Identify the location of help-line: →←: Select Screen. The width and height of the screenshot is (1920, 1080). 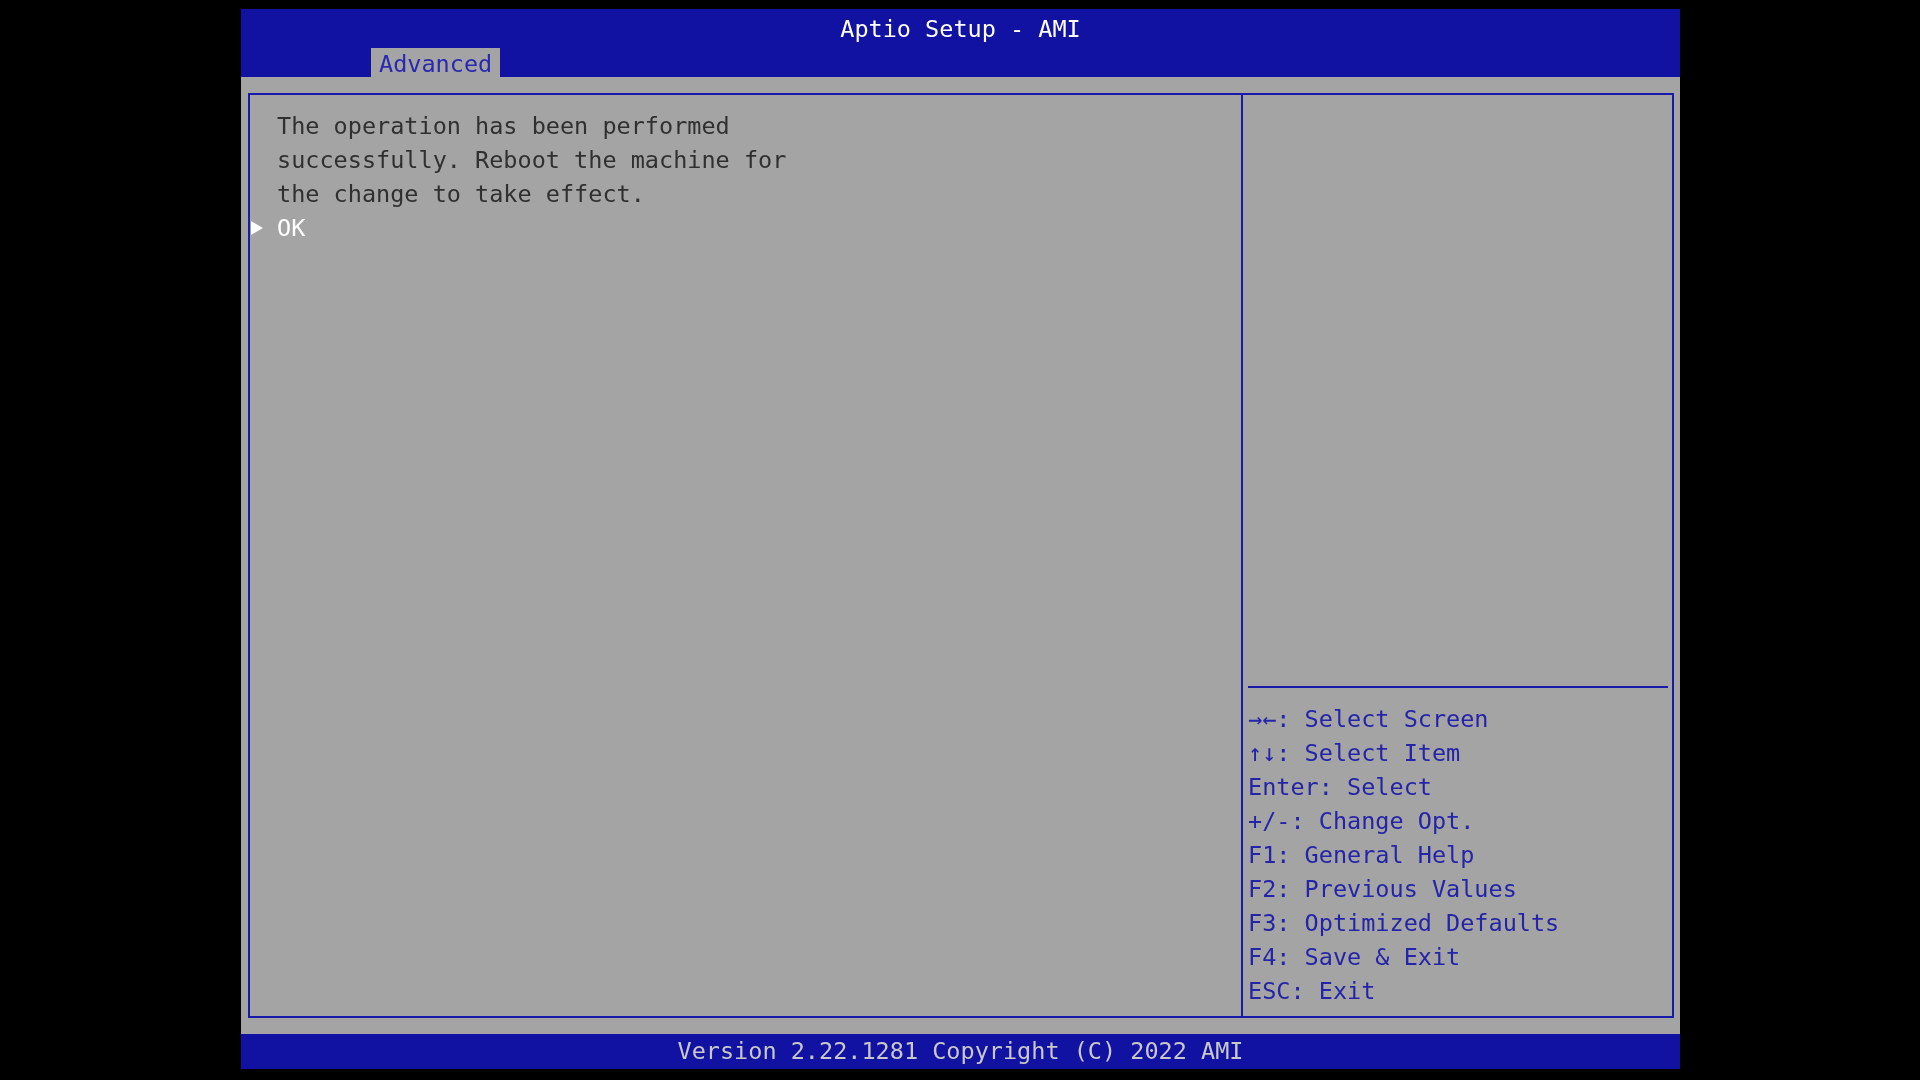
(1369, 719).